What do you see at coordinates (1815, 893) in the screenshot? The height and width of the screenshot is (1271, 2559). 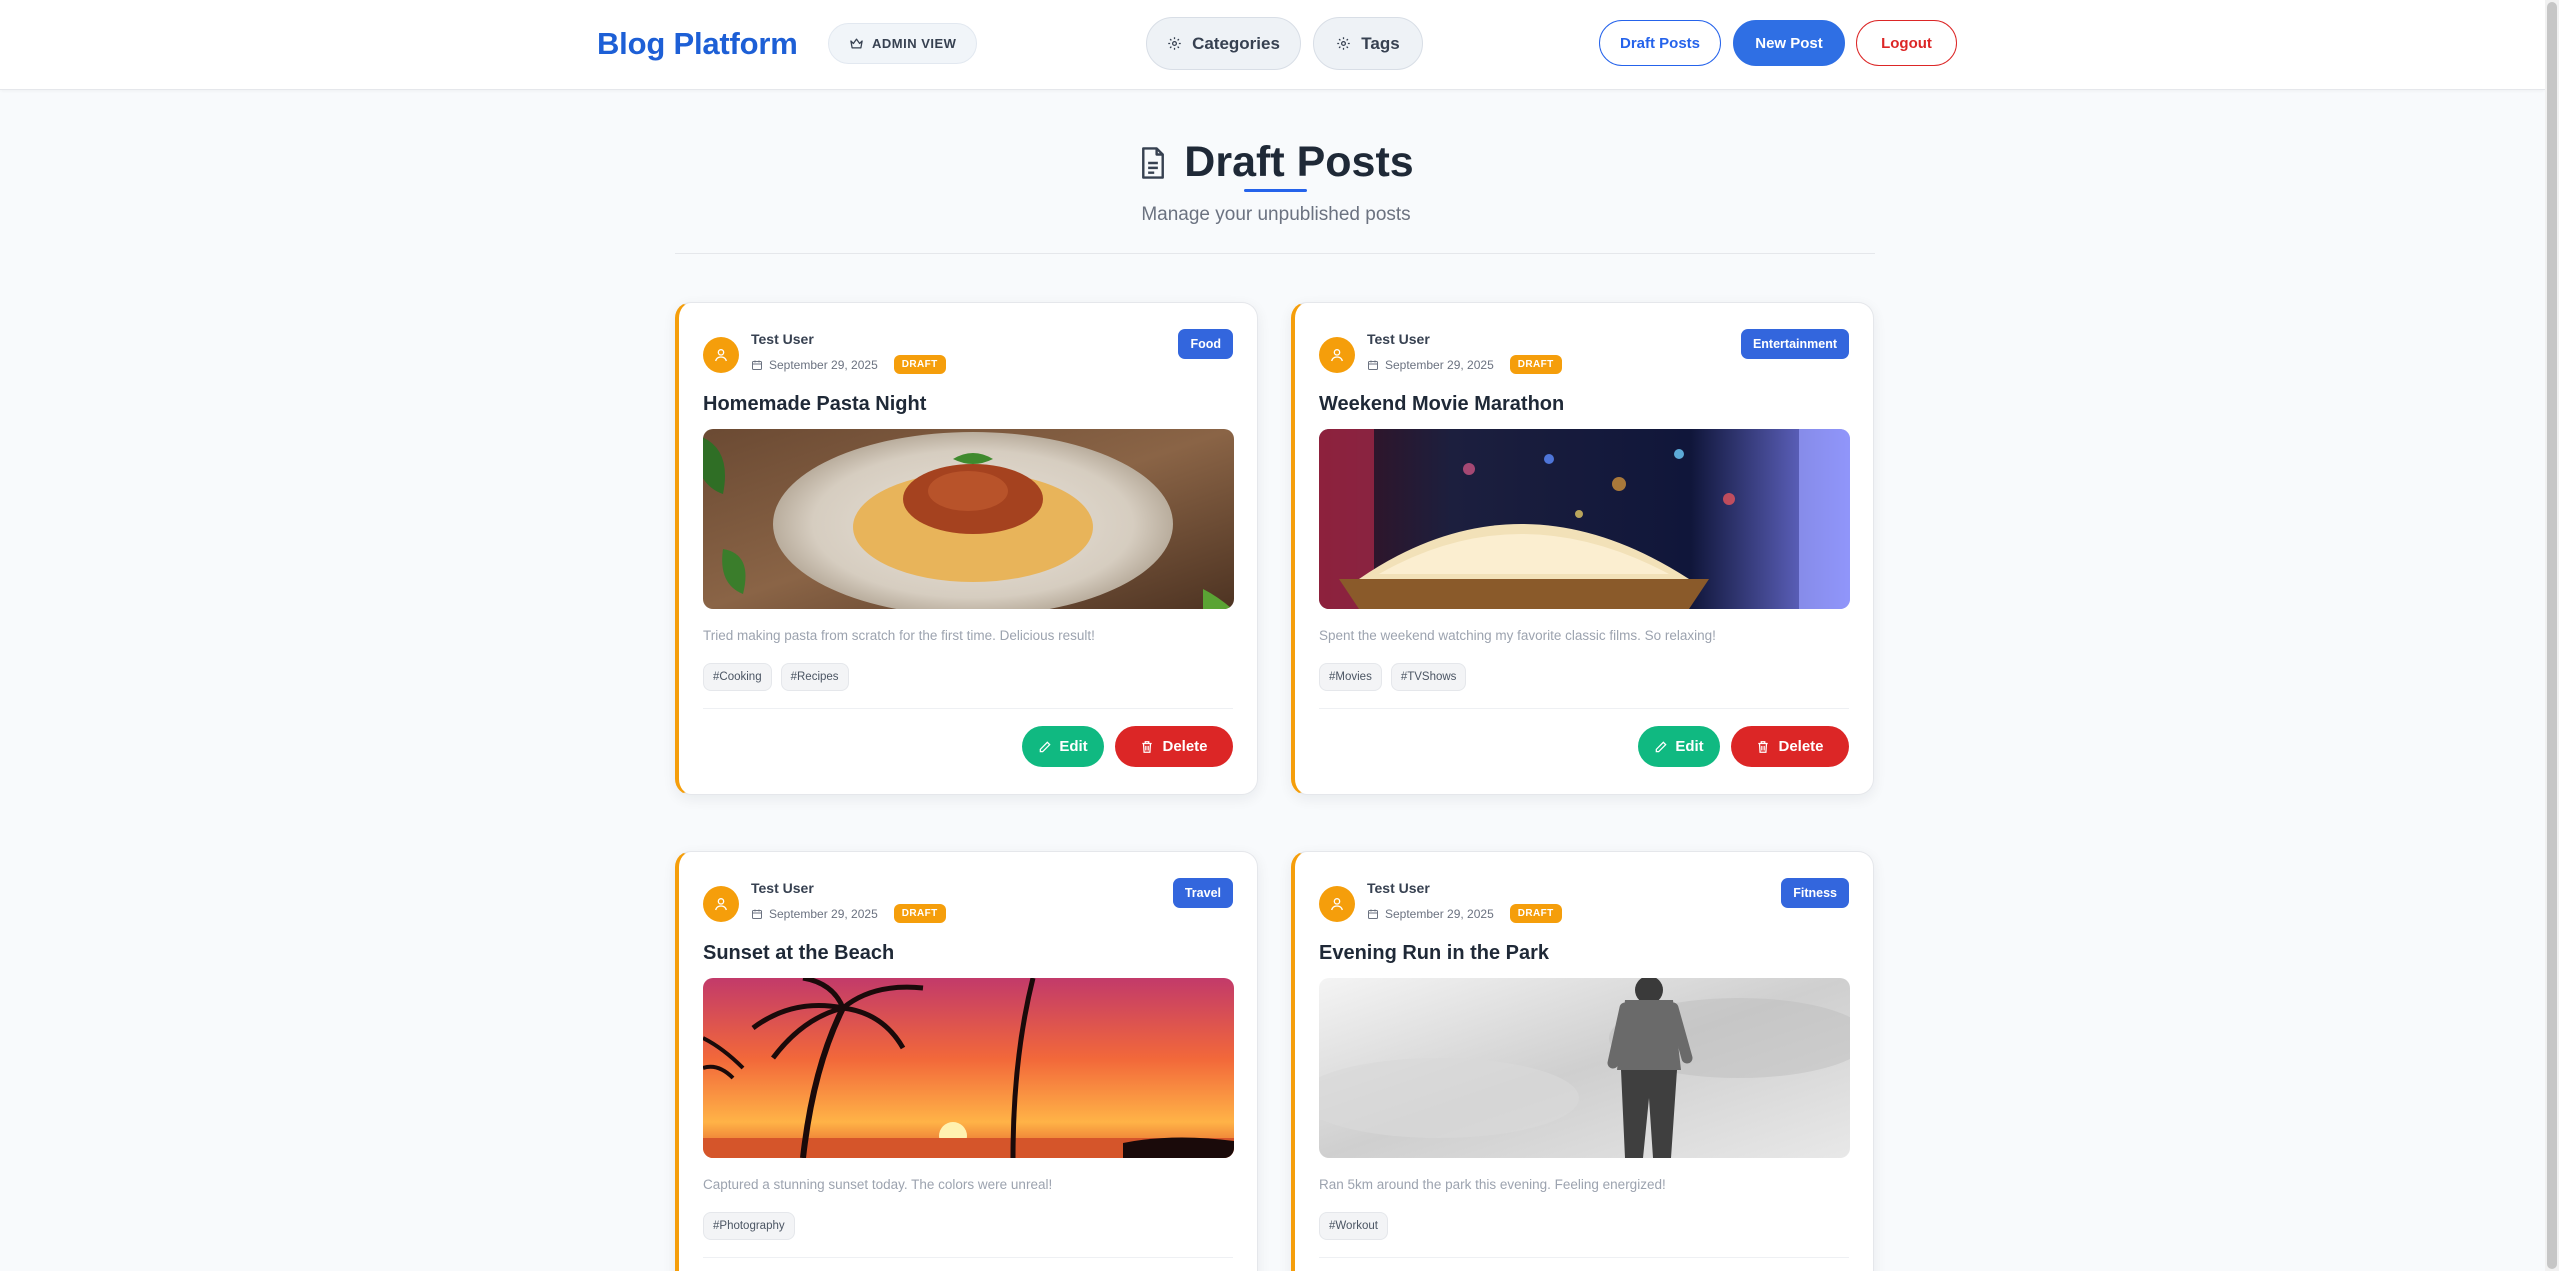 I see `category-badge: Fitness` at bounding box center [1815, 893].